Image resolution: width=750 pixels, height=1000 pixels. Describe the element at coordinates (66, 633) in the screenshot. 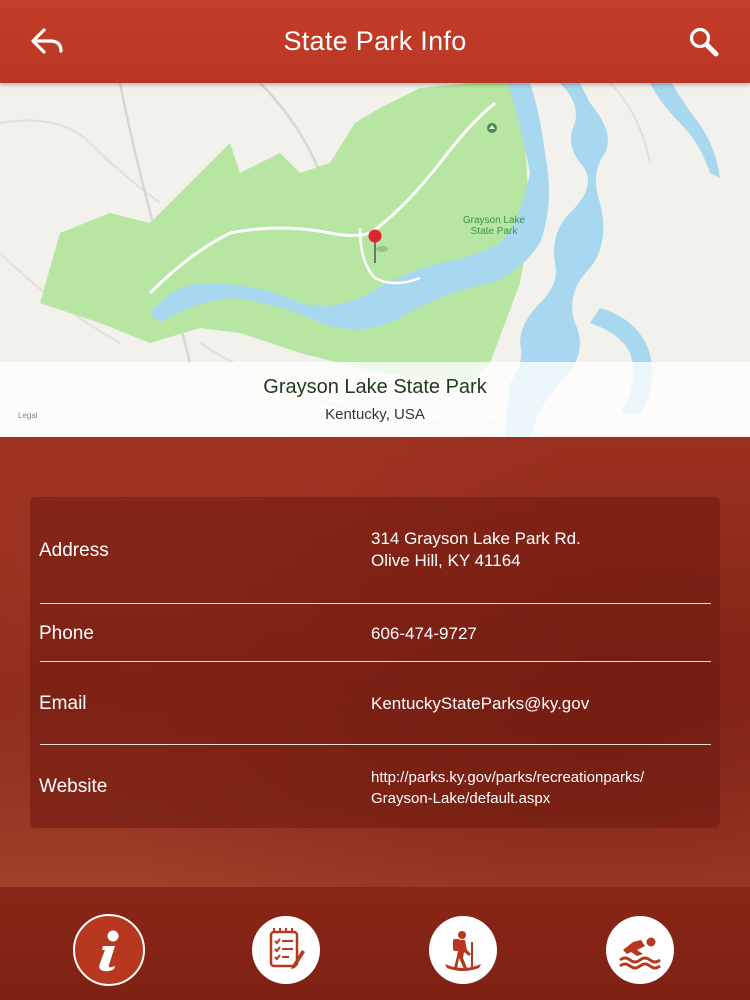

I see `phone-label: Phone` at that location.